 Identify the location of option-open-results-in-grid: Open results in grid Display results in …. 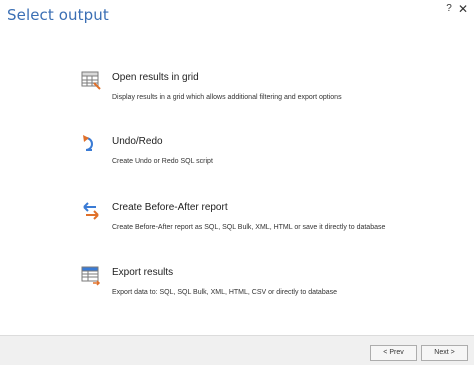
(270, 95).